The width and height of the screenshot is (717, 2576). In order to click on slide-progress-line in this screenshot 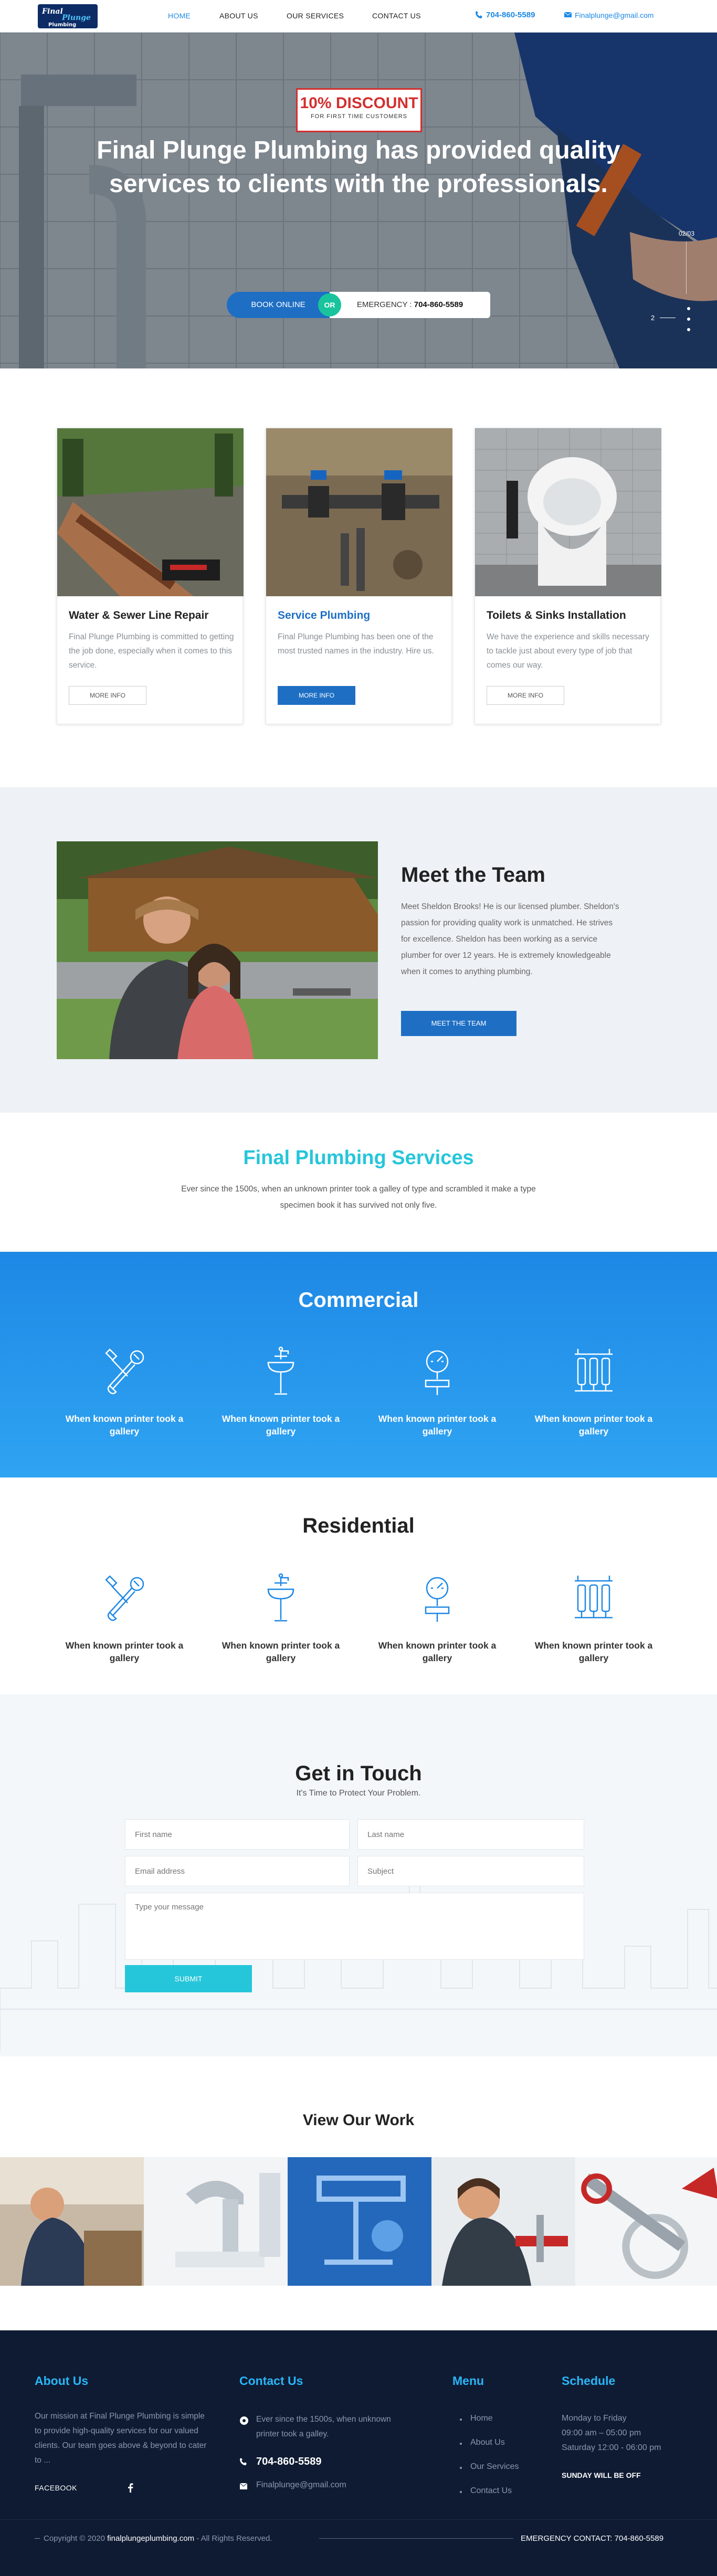, I will do `click(687, 267)`.